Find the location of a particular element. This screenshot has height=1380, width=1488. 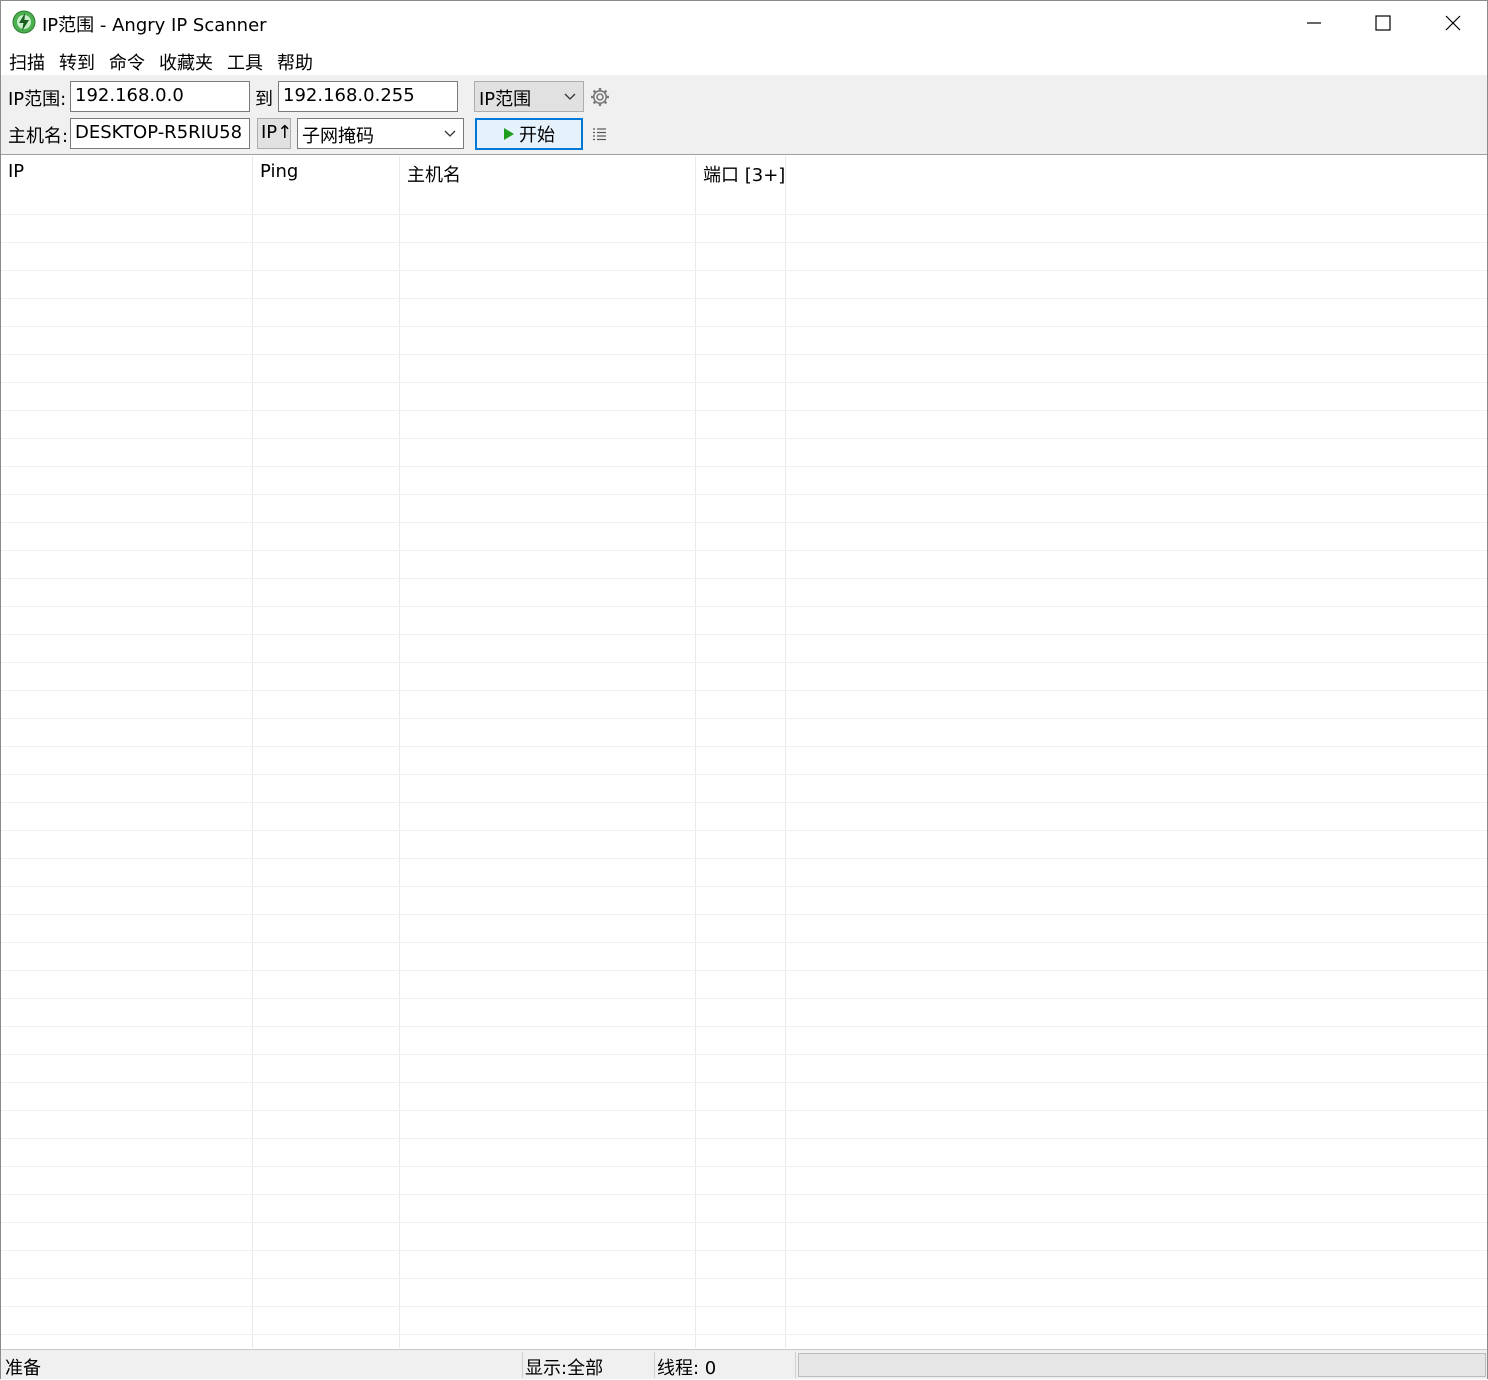

close-icon is located at coordinates (1453, 23).